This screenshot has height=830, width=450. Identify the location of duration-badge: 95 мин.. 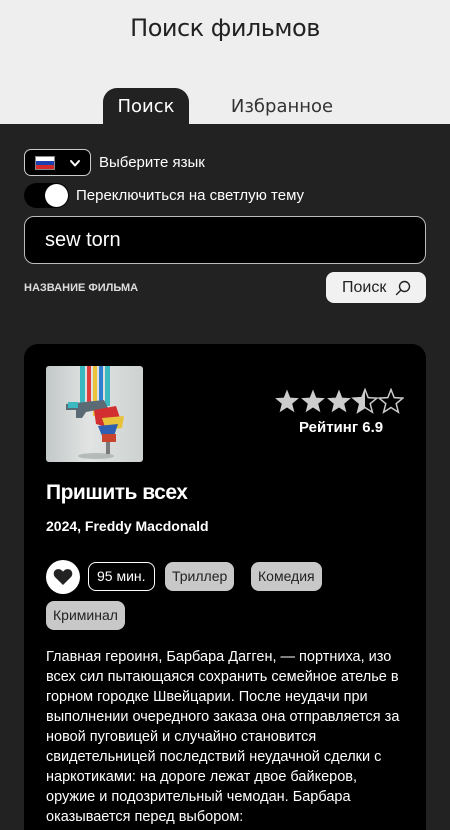
(121, 576).